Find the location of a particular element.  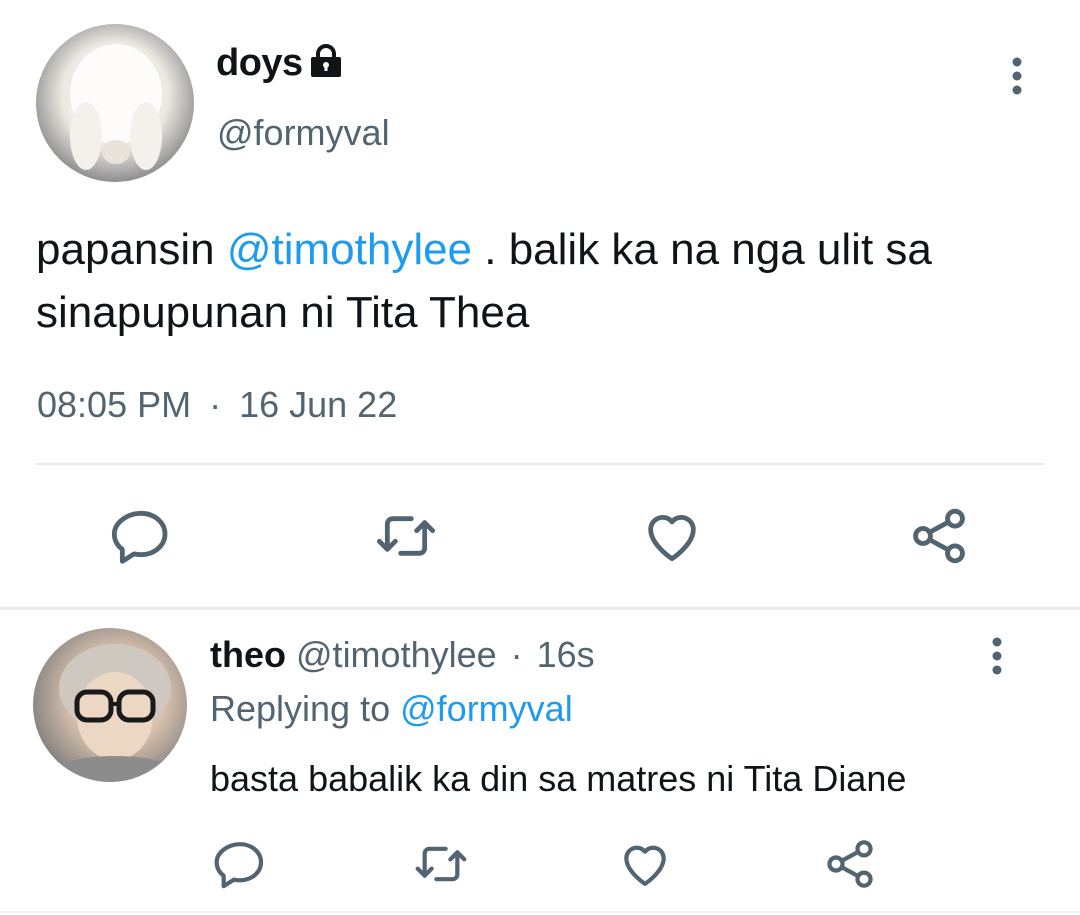

replying-to: Replying to @formyval is located at coordinates (391, 709).